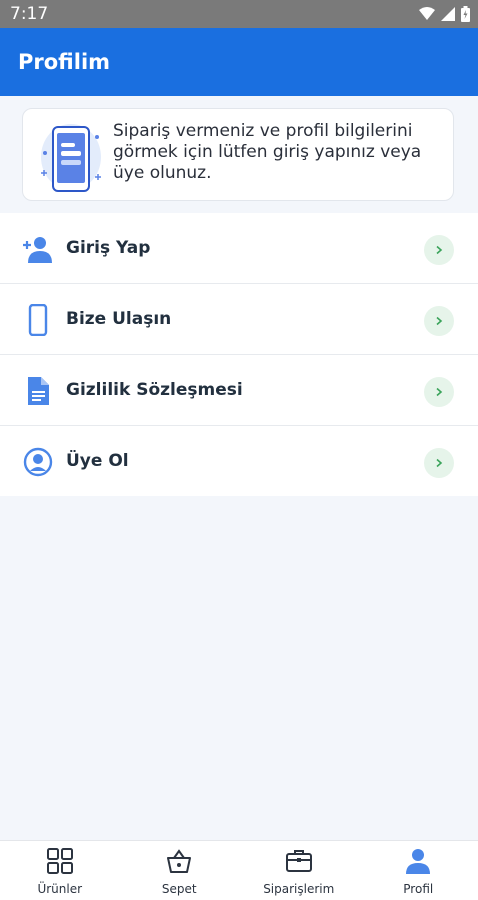  Describe the element at coordinates (71, 158) in the screenshot. I see `phone-illustration-icon` at that location.